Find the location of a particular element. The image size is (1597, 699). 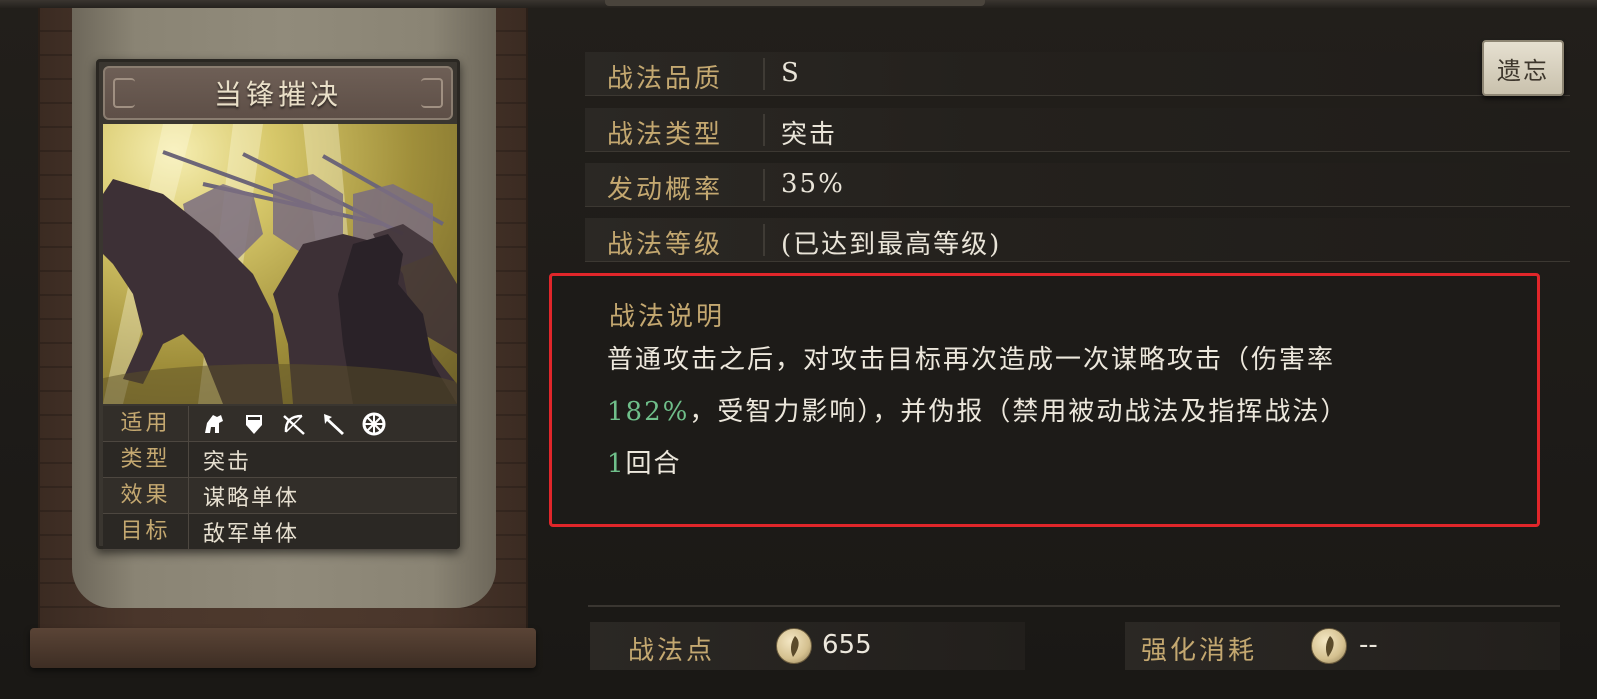

header-ornament-right is located at coordinates (432, 93).